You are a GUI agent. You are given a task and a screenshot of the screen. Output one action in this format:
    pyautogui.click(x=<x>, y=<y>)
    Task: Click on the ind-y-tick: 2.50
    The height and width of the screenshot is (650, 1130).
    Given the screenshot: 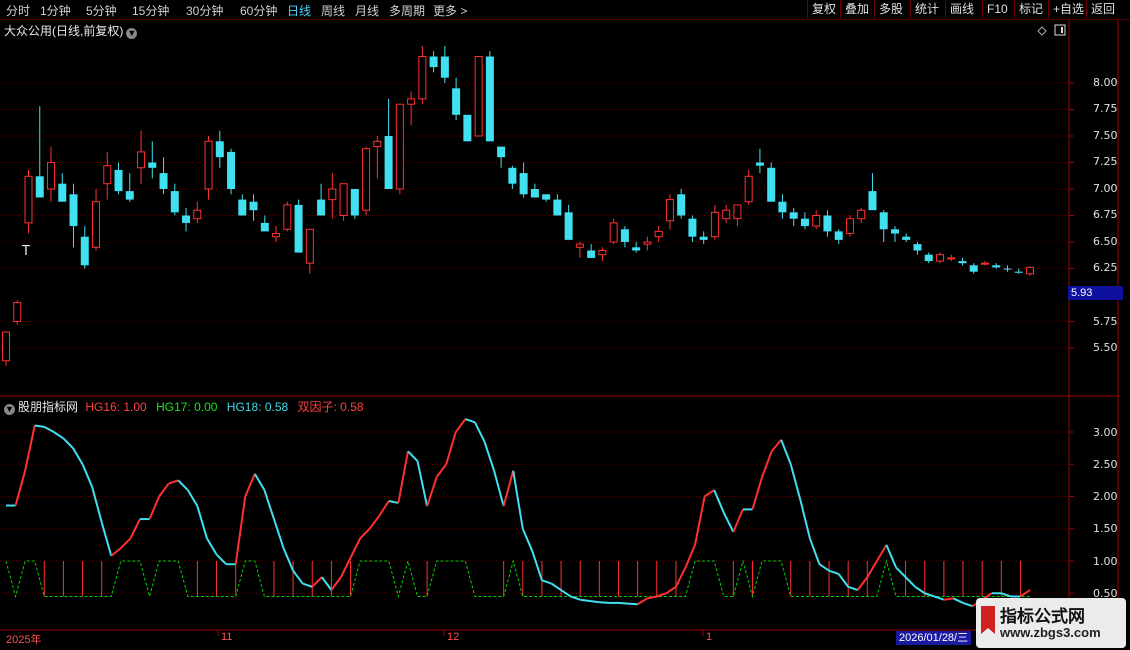 What is the action you would take?
    pyautogui.click(x=1105, y=464)
    